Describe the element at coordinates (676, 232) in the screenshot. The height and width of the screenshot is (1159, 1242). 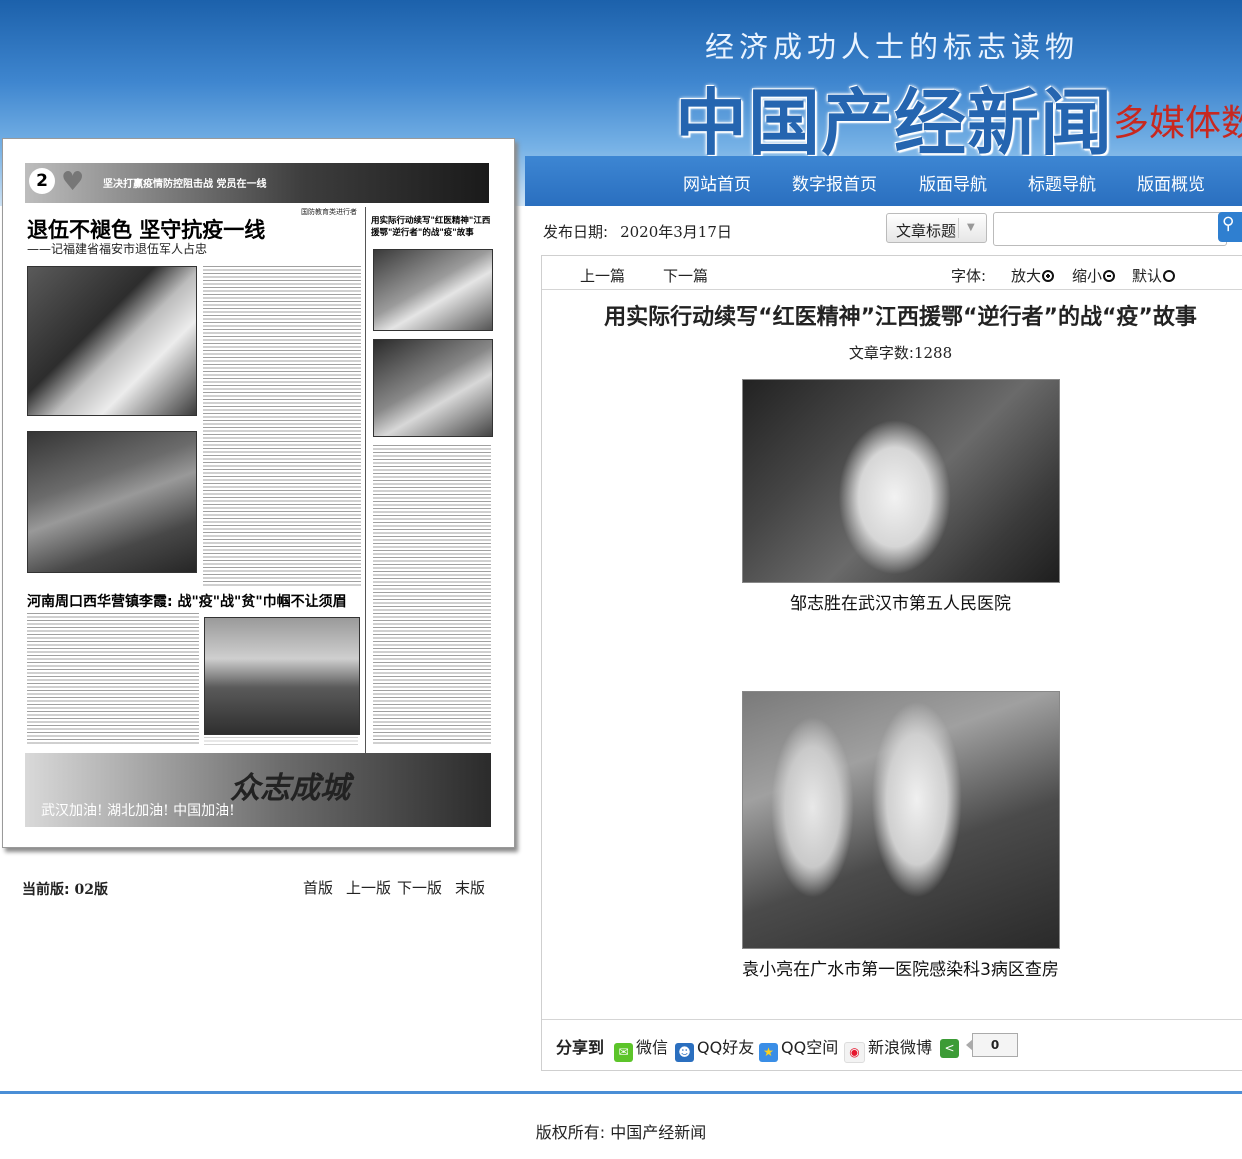
I see `publish-date-value: 2020年3月17日` at that location.